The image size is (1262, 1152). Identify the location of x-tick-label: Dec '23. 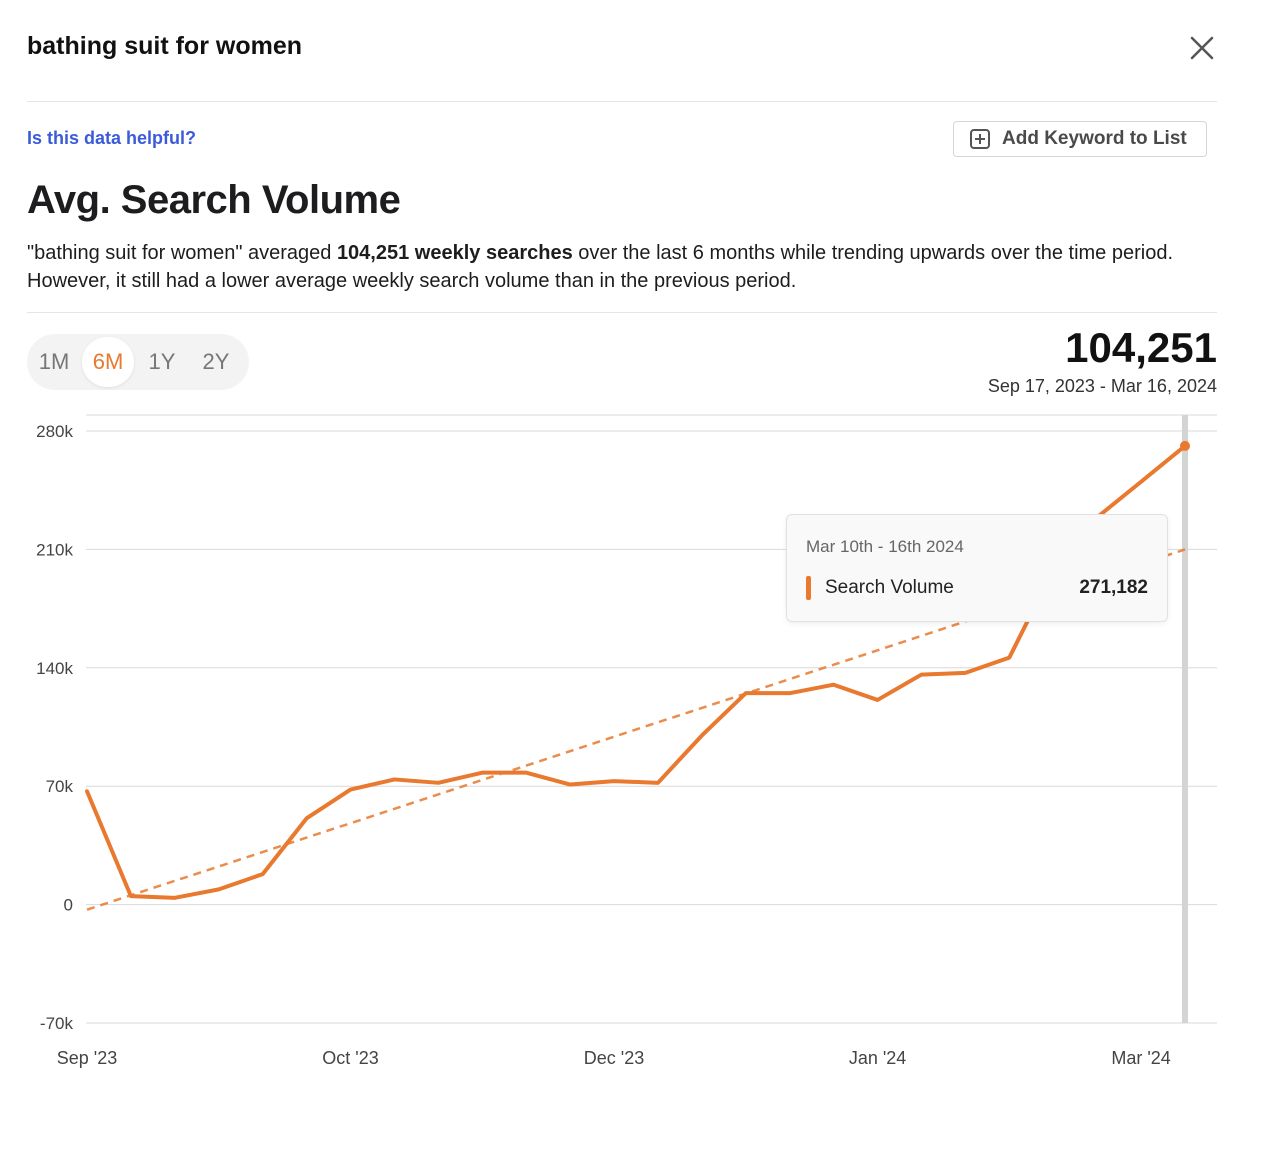
(614, 1058).